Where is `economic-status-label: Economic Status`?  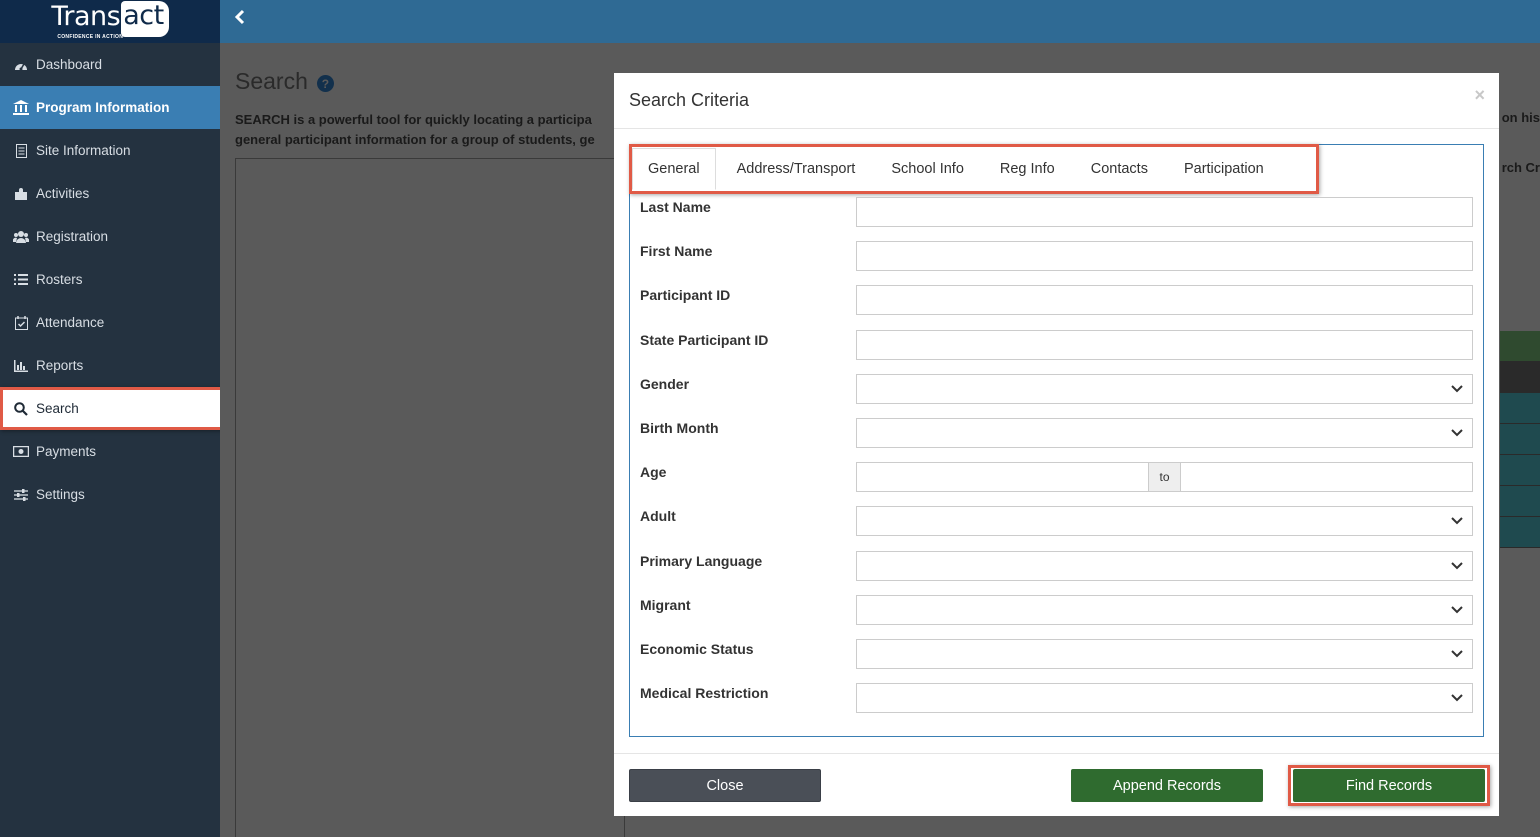
economic-status-label: Economic Status is located at coordinates (697, 648).